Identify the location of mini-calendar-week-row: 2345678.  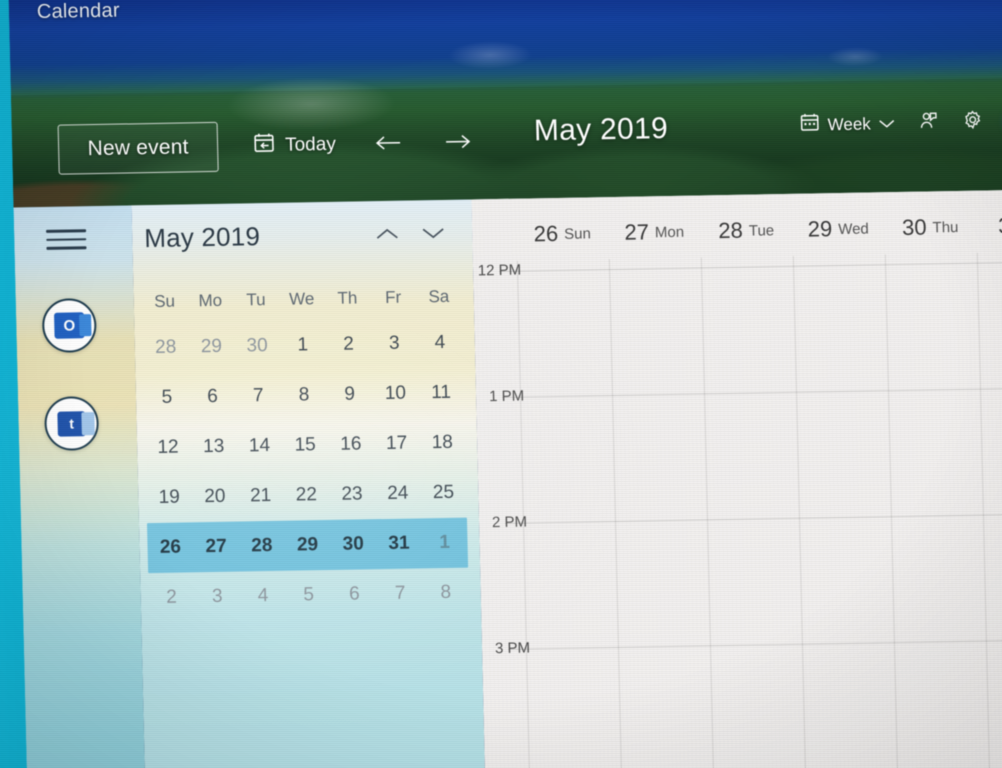
(308, 596).